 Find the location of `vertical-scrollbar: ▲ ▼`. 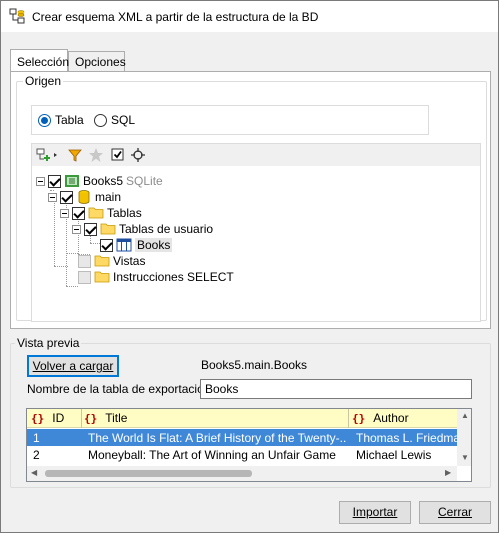

vertical-scrollbar: ▲ ▼ is located at coordinates (464, 437).